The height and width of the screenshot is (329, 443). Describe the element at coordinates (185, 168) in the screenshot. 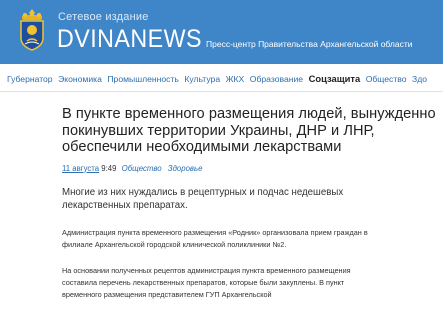

I see `tag-health: Здоровье` at that location.